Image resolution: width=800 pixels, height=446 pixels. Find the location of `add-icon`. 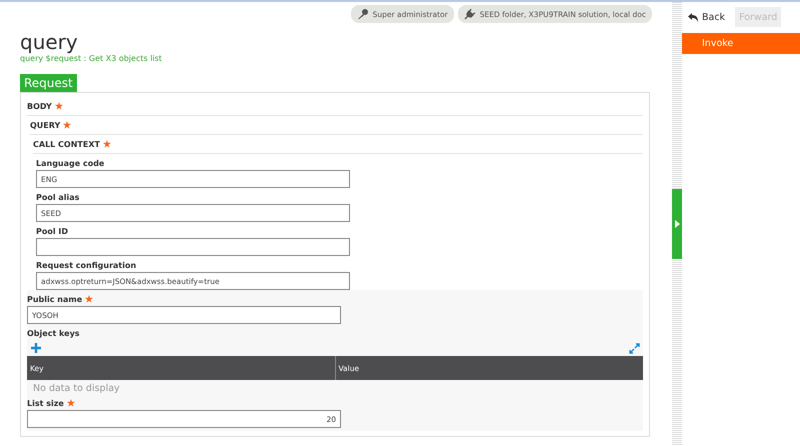

add-icon is located at coordinates (36, 348).